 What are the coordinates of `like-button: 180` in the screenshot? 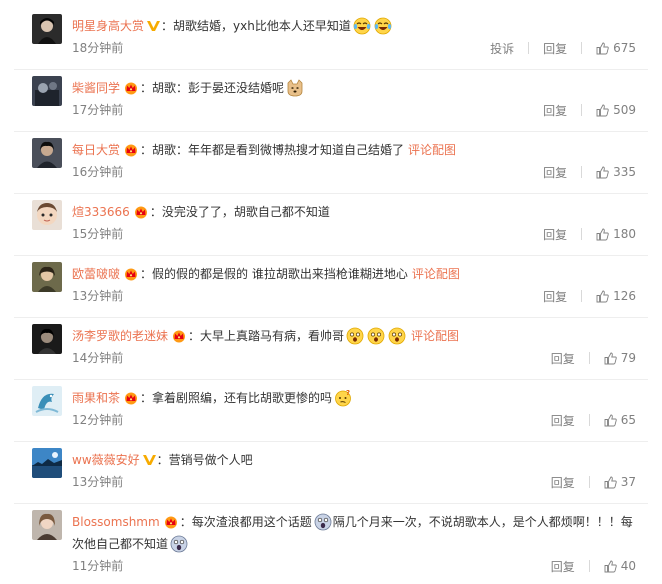 It's located at (616, 234).